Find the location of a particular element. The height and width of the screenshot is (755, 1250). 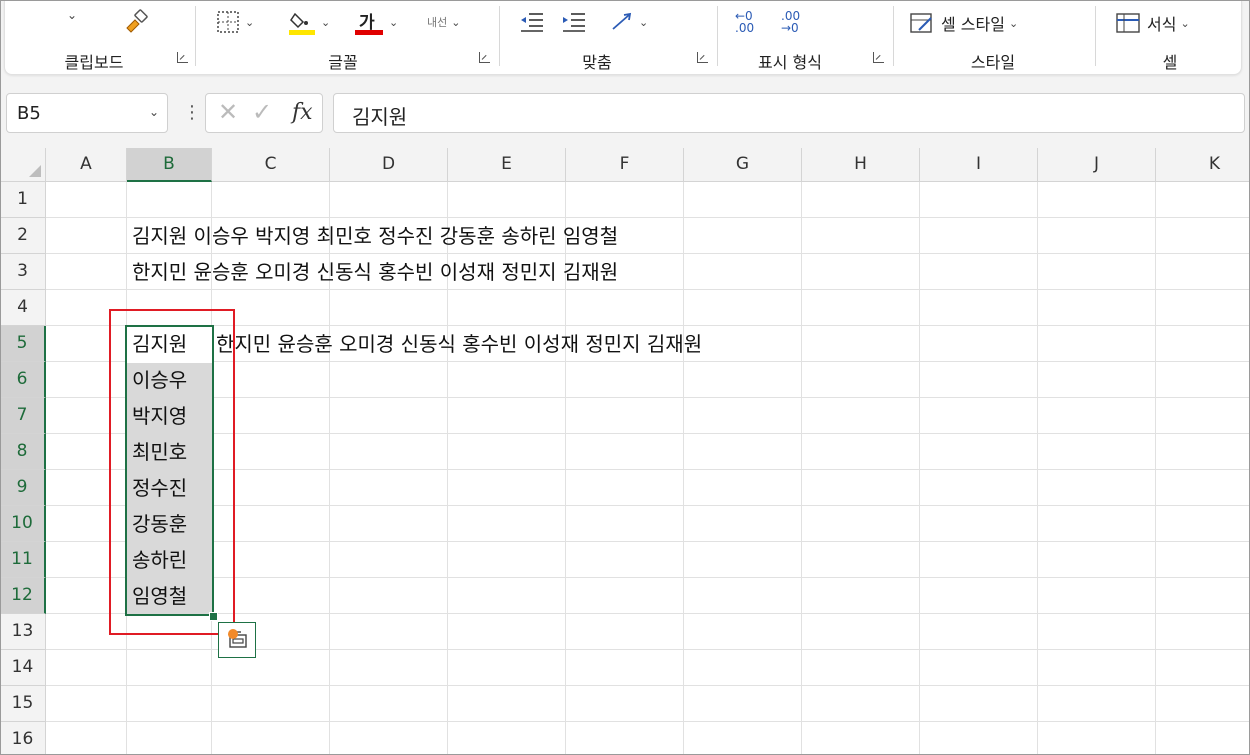

alignment-launcher-icon is located at coordinates (702, 57).